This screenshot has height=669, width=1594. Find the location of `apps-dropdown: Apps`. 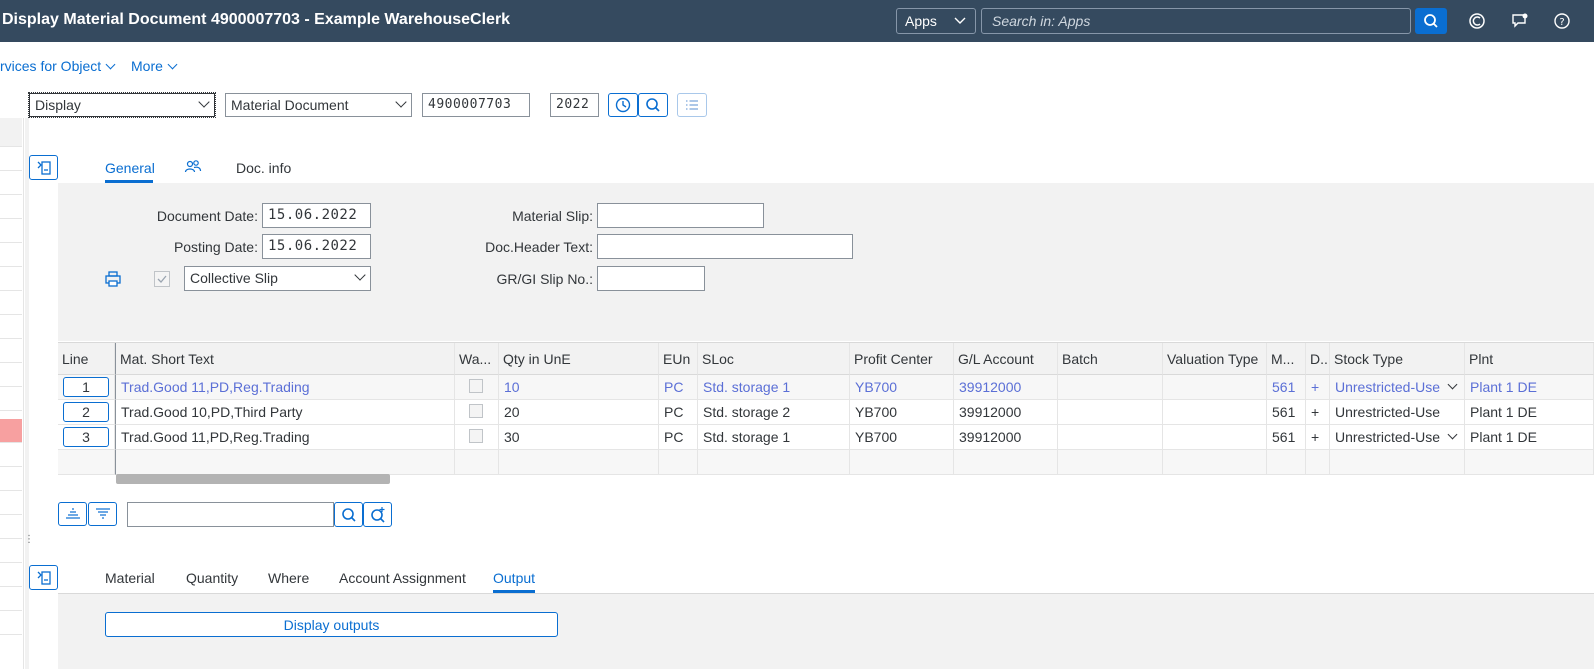

apps-dropdown: Apps is located at coordinates (936, 21).